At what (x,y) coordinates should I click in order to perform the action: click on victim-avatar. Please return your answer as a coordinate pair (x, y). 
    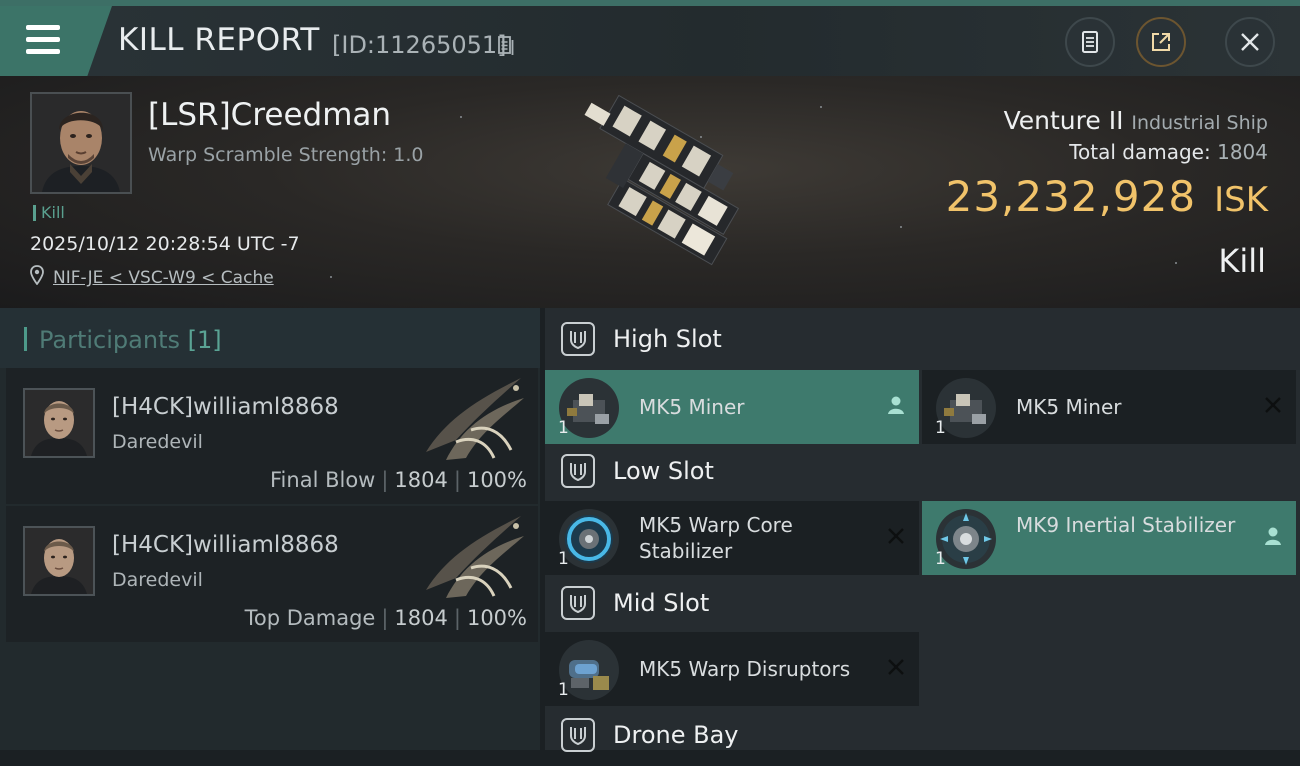
    Looking at the image, I should click on (81, 143).